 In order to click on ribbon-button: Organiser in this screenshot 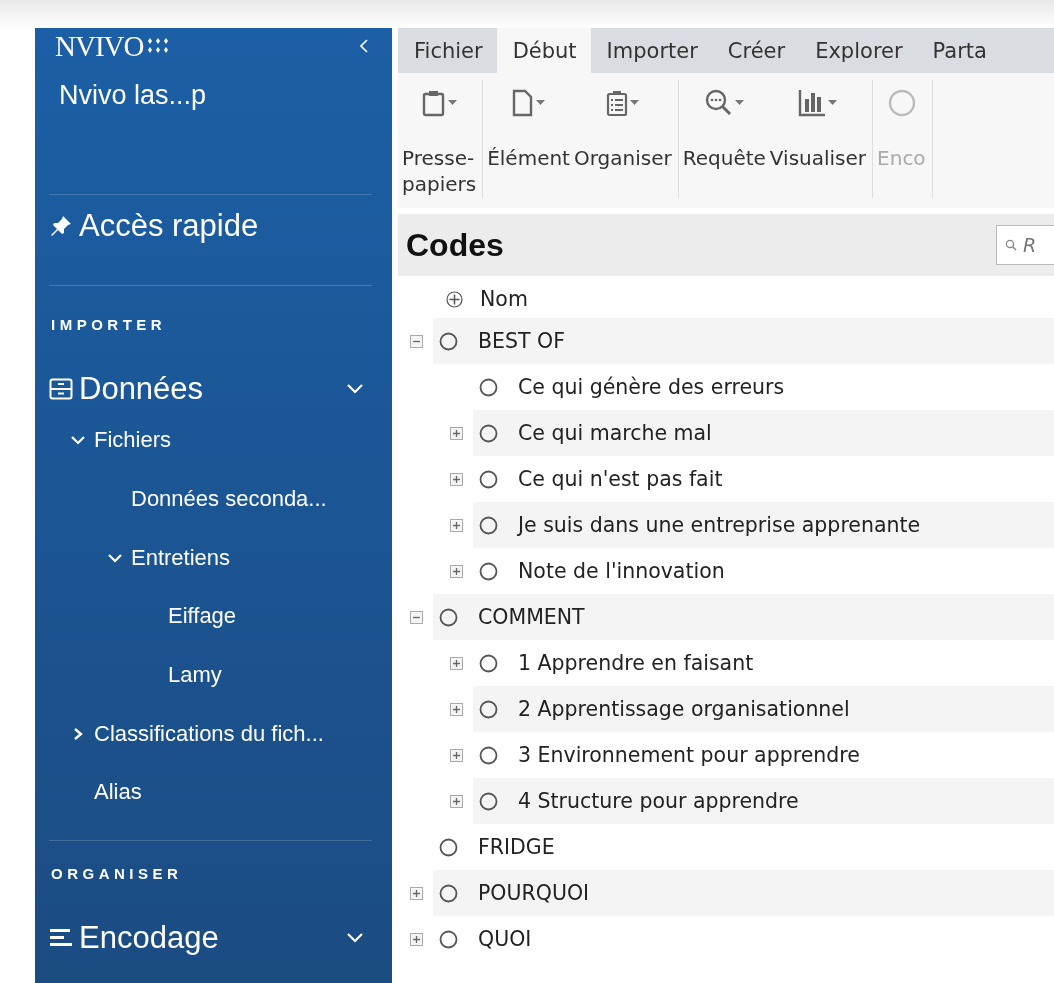, I will do `click(622, 139)`.